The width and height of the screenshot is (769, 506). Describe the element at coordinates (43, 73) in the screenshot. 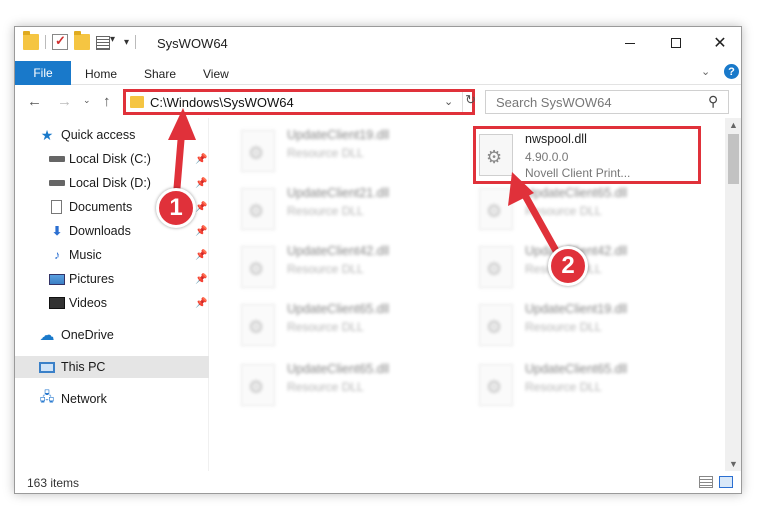

I see `tab-file: File` at that location.